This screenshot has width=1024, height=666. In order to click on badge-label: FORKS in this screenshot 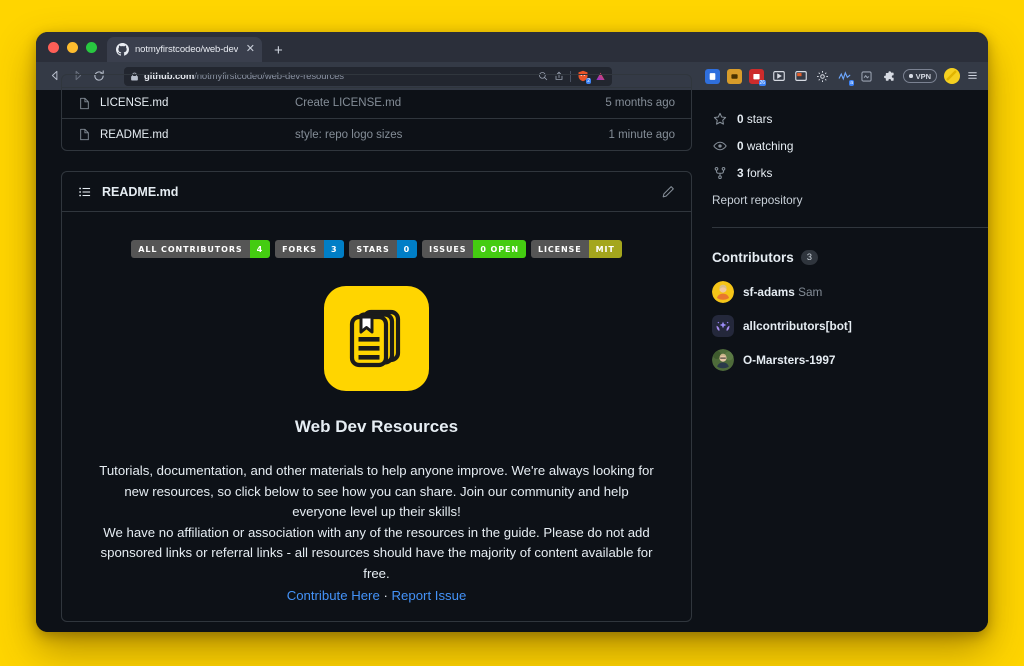, I will do `click(299, 249)`.